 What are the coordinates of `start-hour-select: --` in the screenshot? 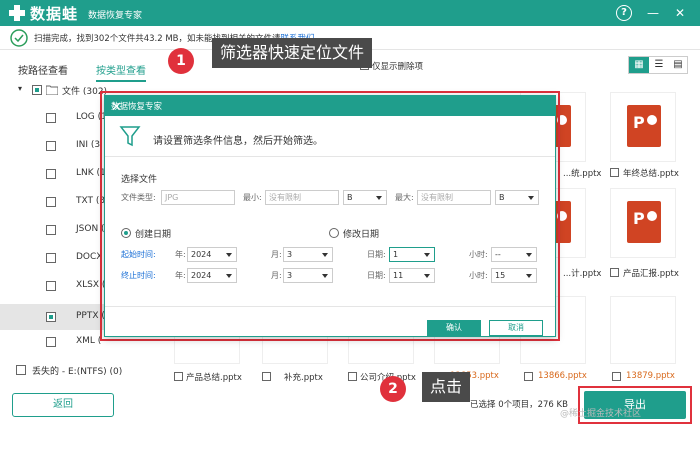 It's located at (514, 254).